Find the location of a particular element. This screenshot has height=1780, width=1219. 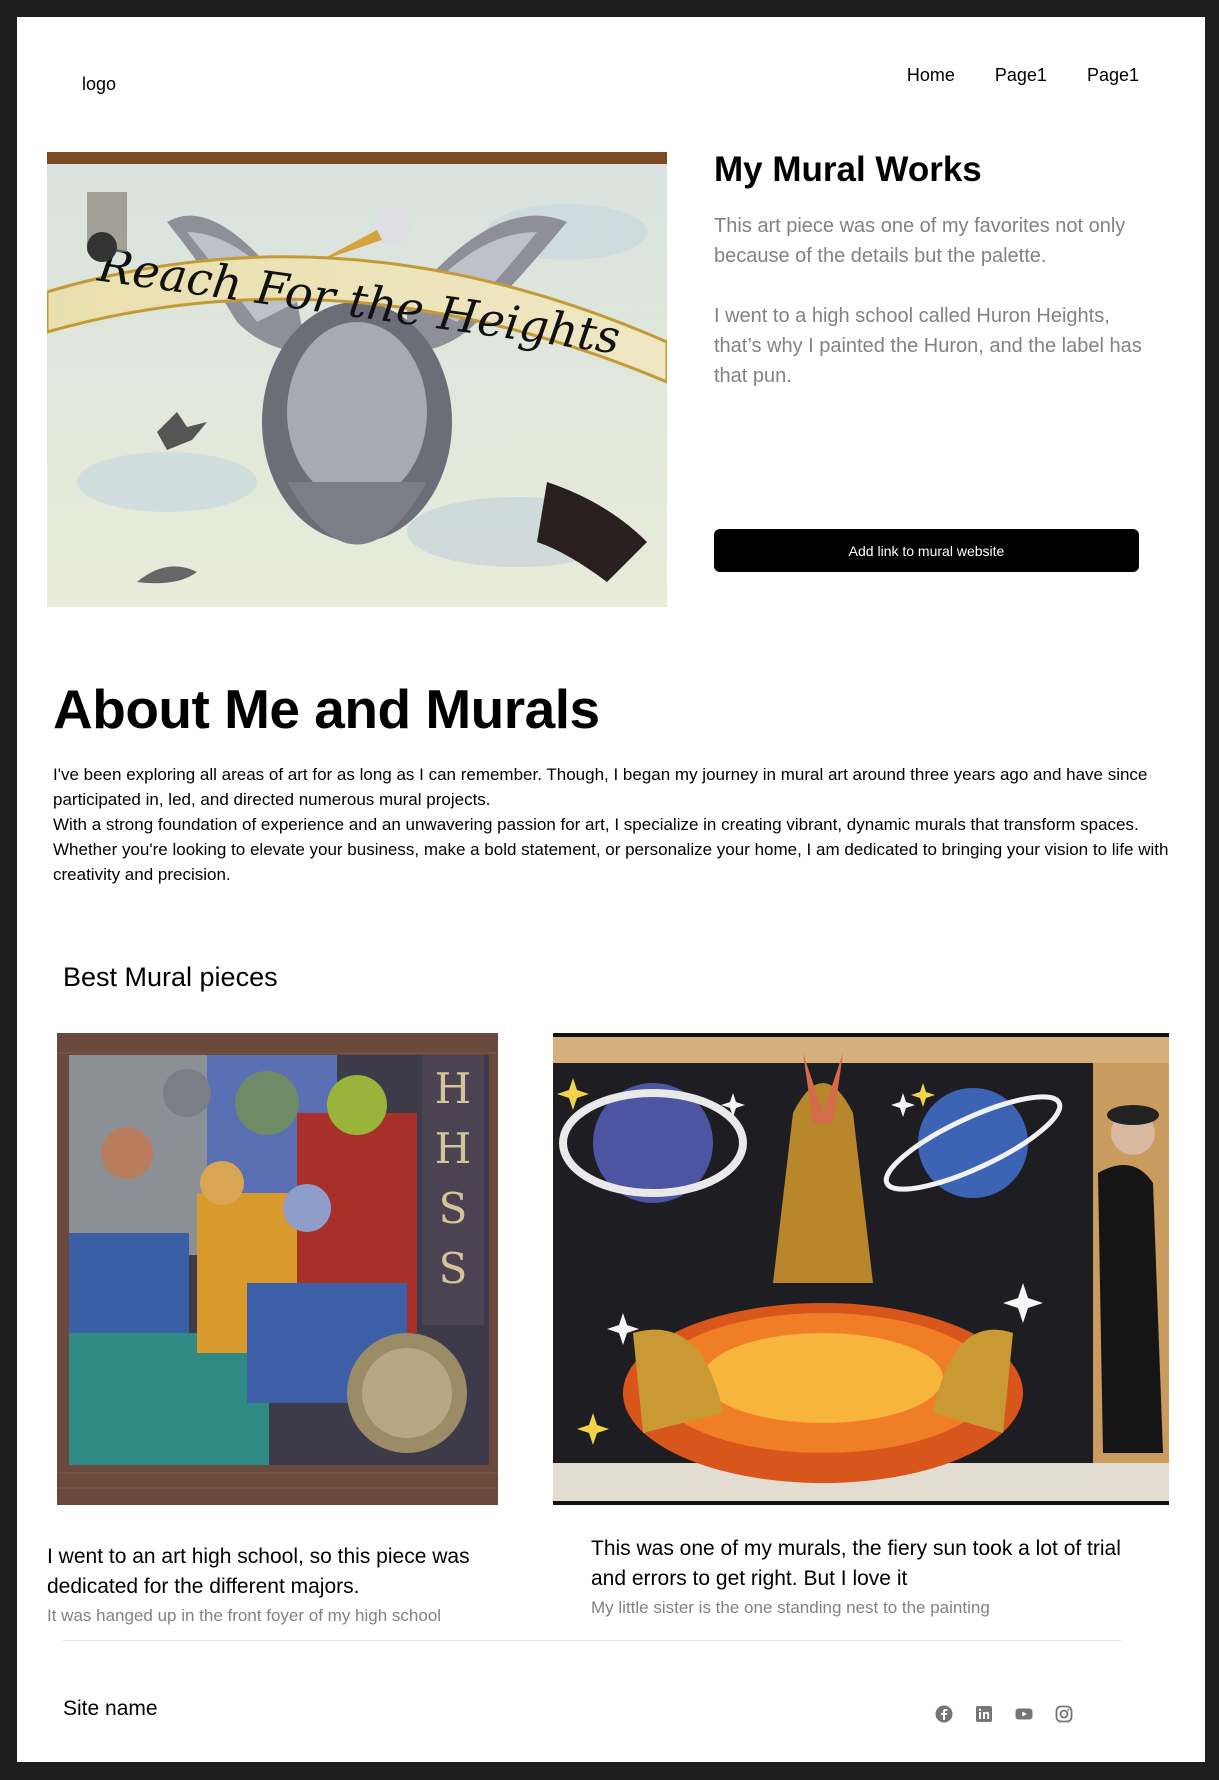

footer-site-name: Site name is located at coordinates (110, 1709).